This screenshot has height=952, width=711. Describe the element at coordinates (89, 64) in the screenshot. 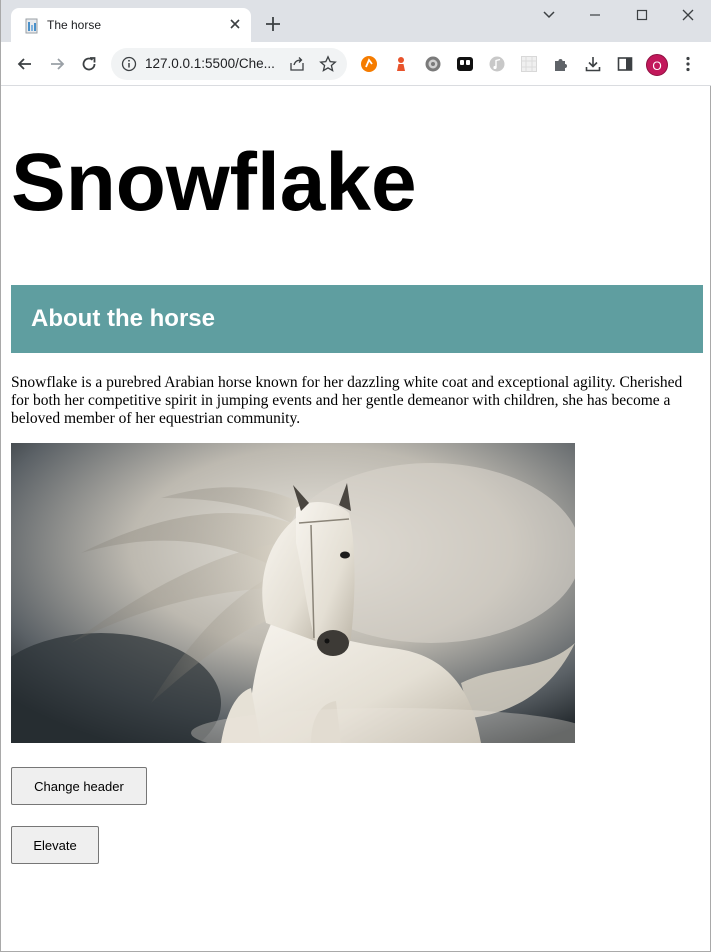

I see `reload-icon` at that location.